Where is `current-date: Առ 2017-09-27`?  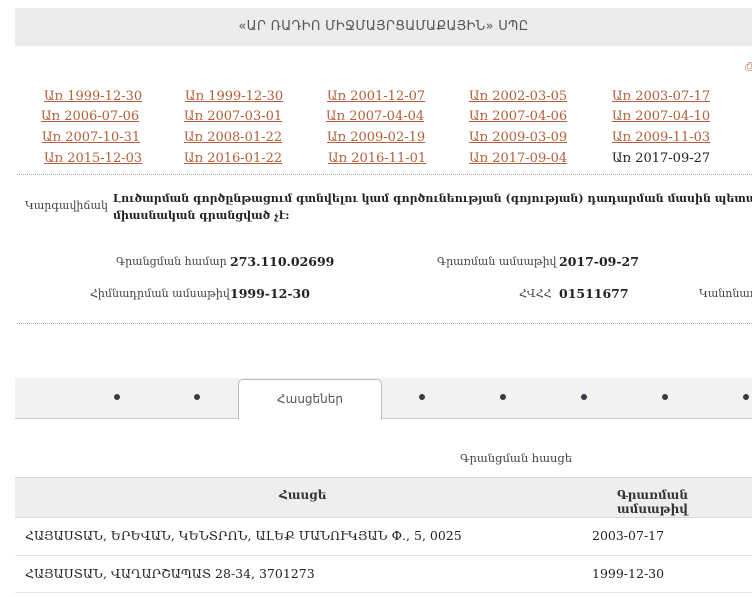 current-date: Առ 2017-09-27 is located at coordinates (661, 158).